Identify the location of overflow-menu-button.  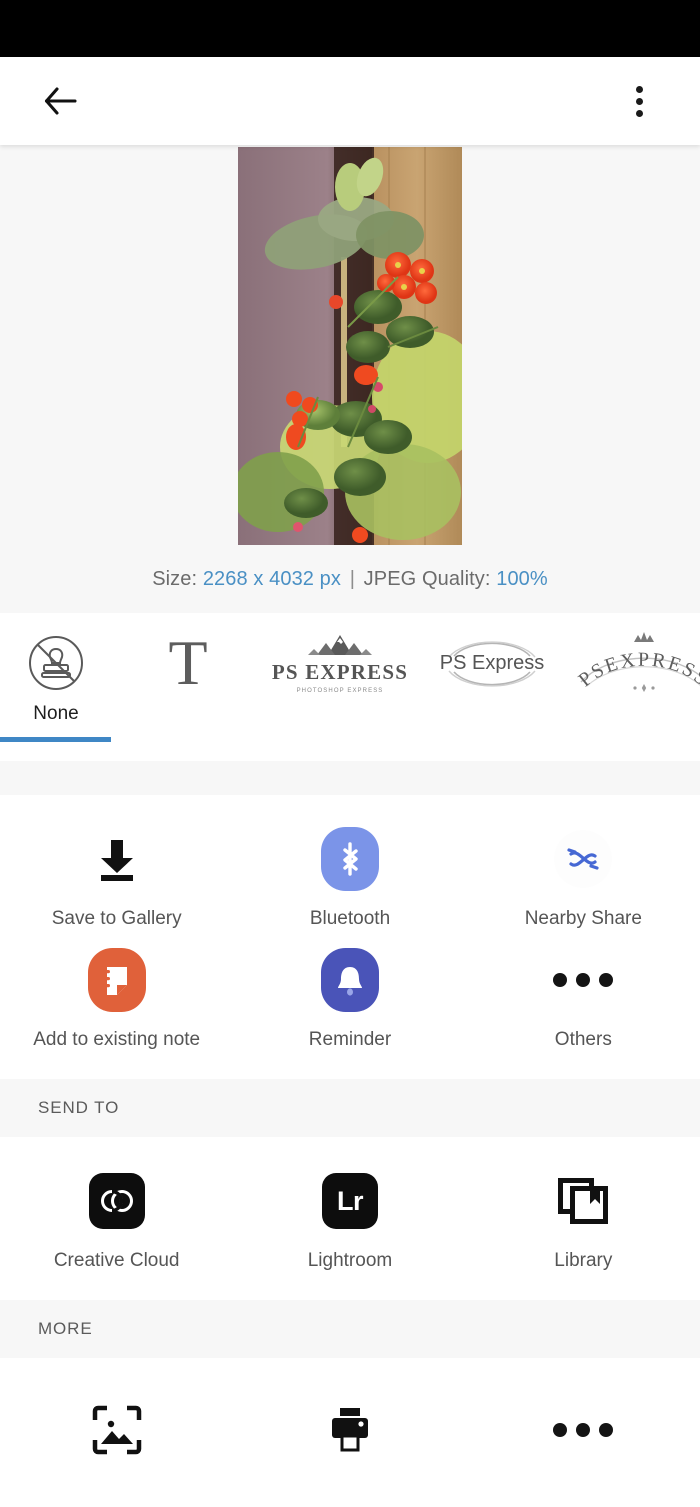
(639, 101).